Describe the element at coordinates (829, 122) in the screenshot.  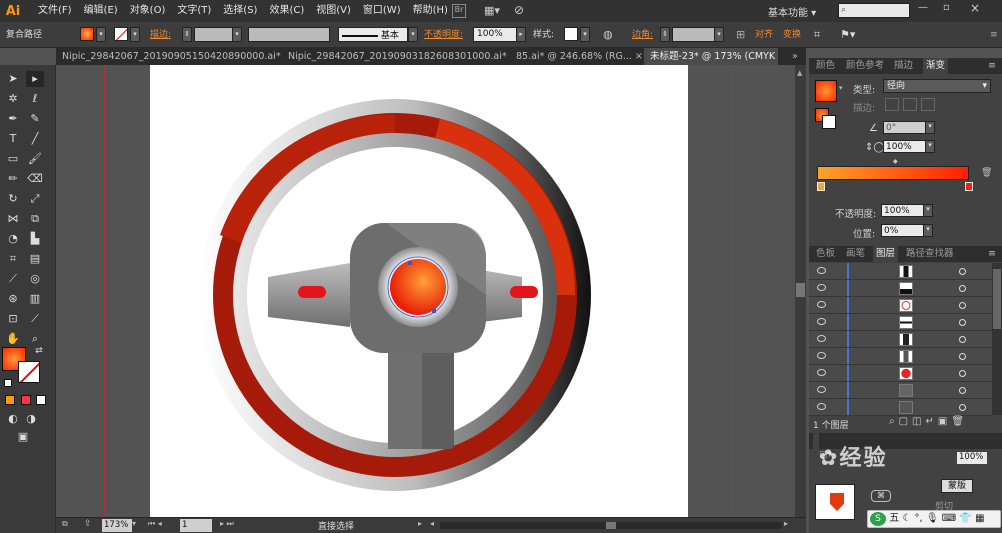
I see `stroke-mini-swatch` at that location.